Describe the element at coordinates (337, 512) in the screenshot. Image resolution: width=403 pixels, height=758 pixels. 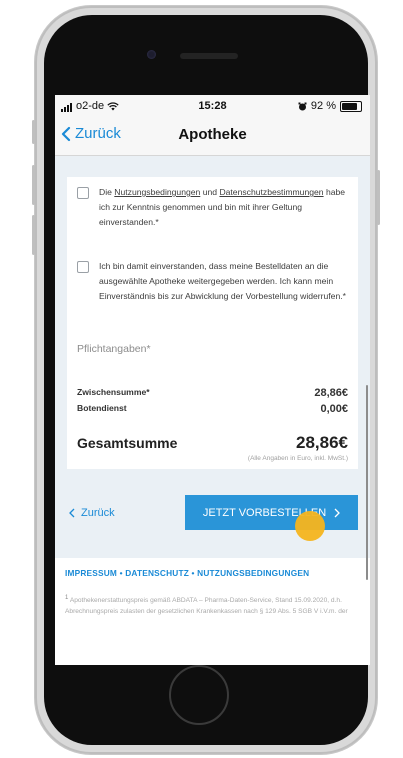
I see `chevron-right-icon` at that location.